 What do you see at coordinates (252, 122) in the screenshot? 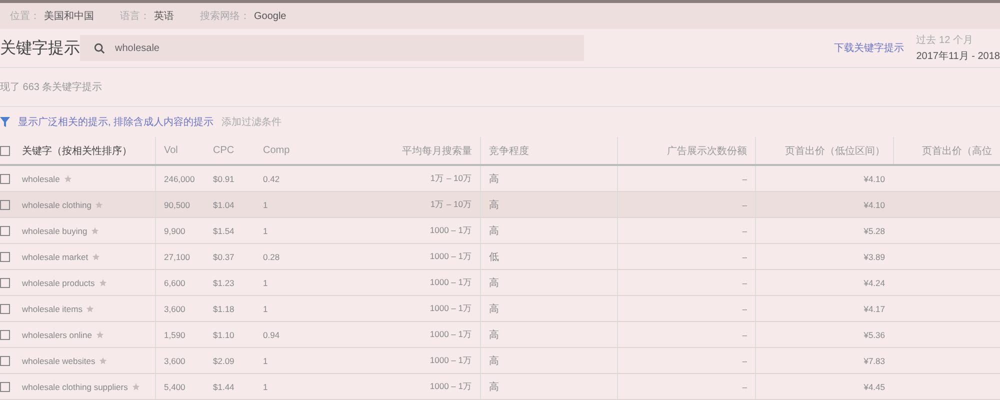
I see `add-filter-link: 添加过滤条件` at bounding box center [252, 122].